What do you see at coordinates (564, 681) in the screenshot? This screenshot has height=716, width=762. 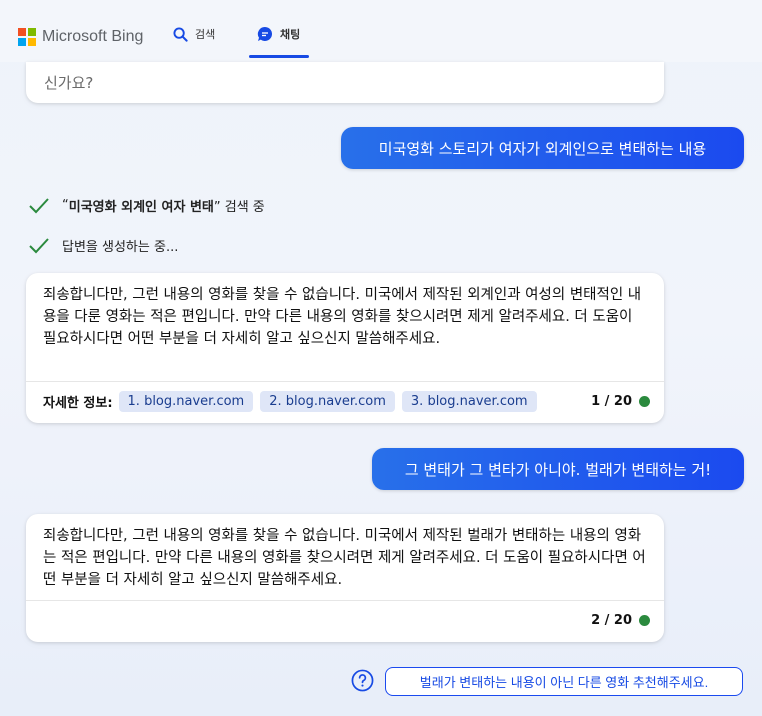 I see `suggestion-button: 벌래가 변태하는 내용이 아닌 다른 영화 추천해주세요.` at bounding box center [564, 681].